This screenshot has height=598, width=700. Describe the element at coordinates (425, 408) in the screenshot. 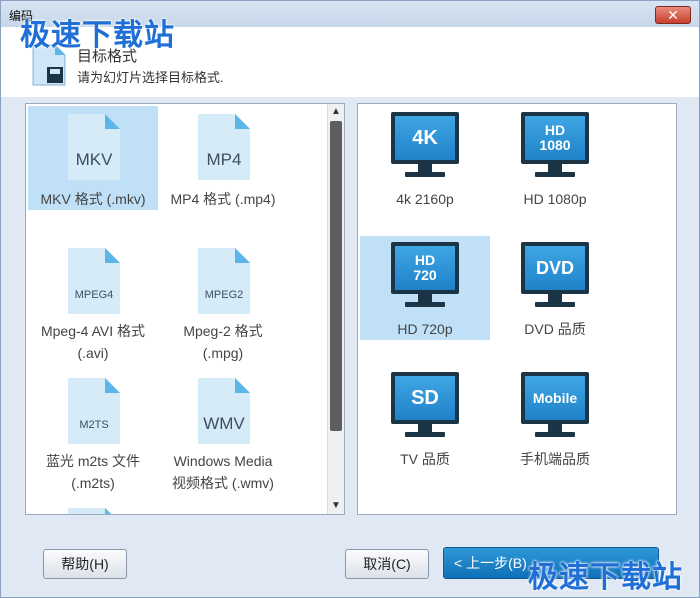

I see `monitor-sd-icon: SD` at that location.